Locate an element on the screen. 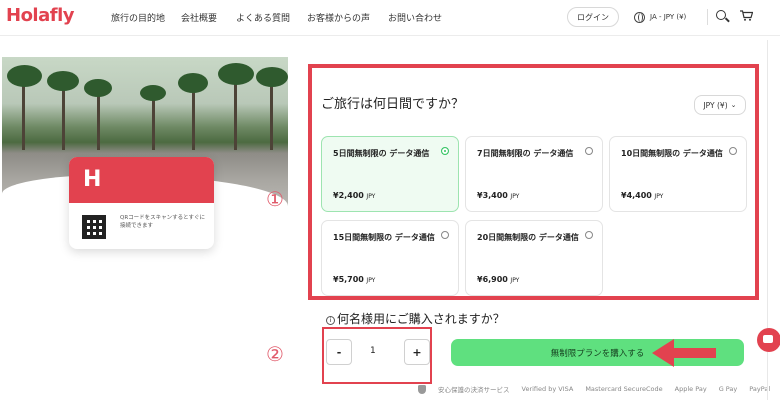 This screenshot has width=780, height=402. qr-code-icon is located at coordinates (94, 227).